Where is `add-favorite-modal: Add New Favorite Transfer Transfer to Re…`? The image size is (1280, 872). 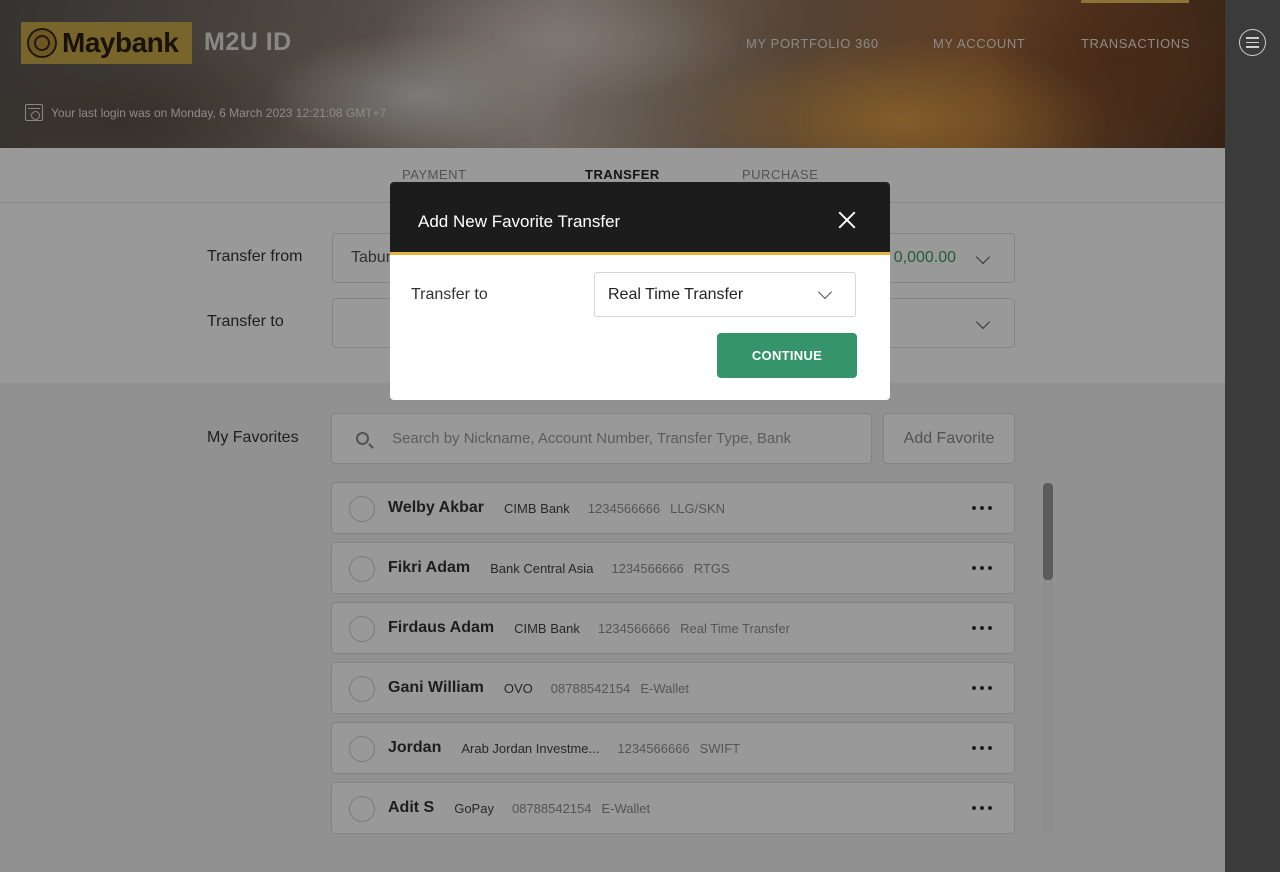
add-favorite-modal: Add New Favorite Transfer Transfer to Re… is located at coordinates (640, 291).